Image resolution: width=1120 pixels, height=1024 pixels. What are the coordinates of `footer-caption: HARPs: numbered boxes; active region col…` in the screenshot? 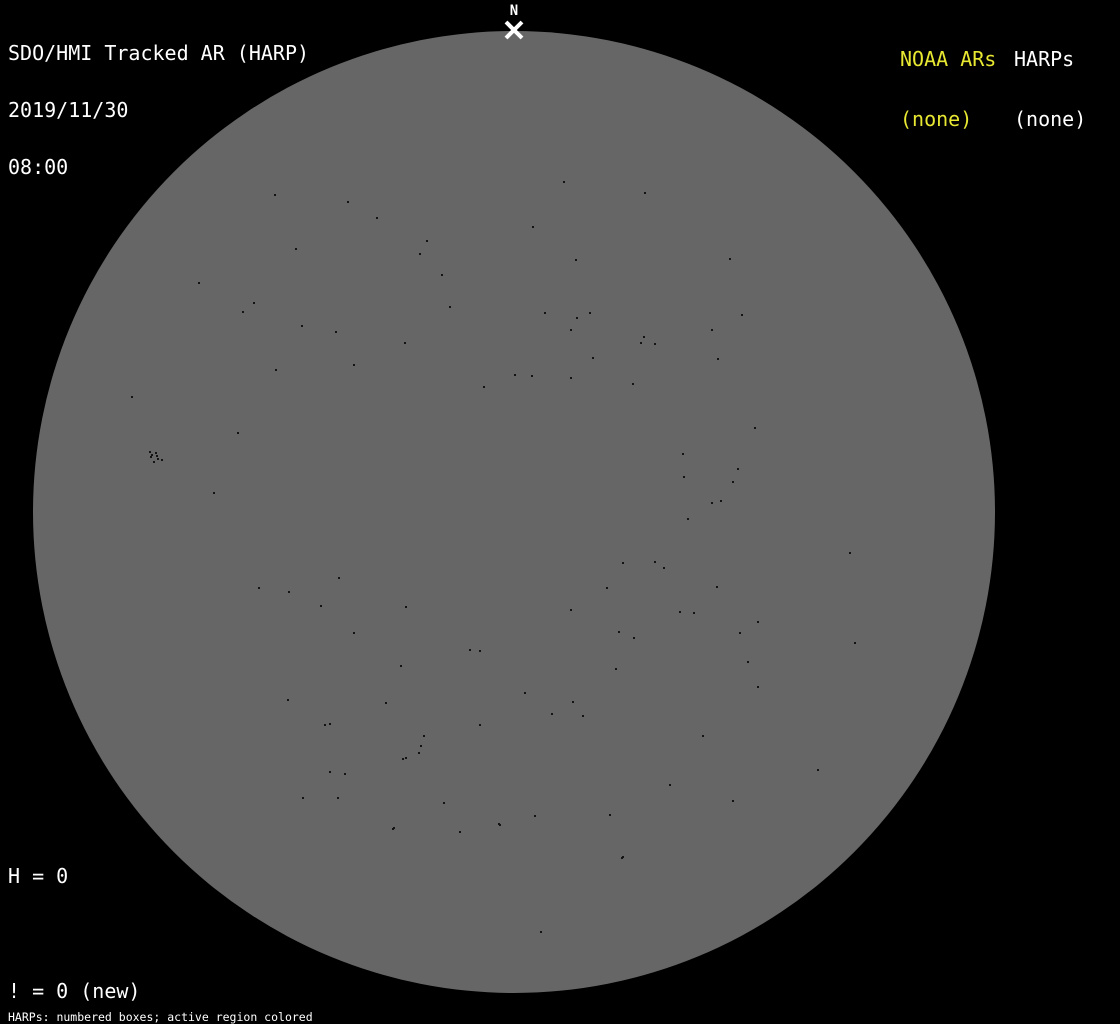 It's located at (209, 1005).